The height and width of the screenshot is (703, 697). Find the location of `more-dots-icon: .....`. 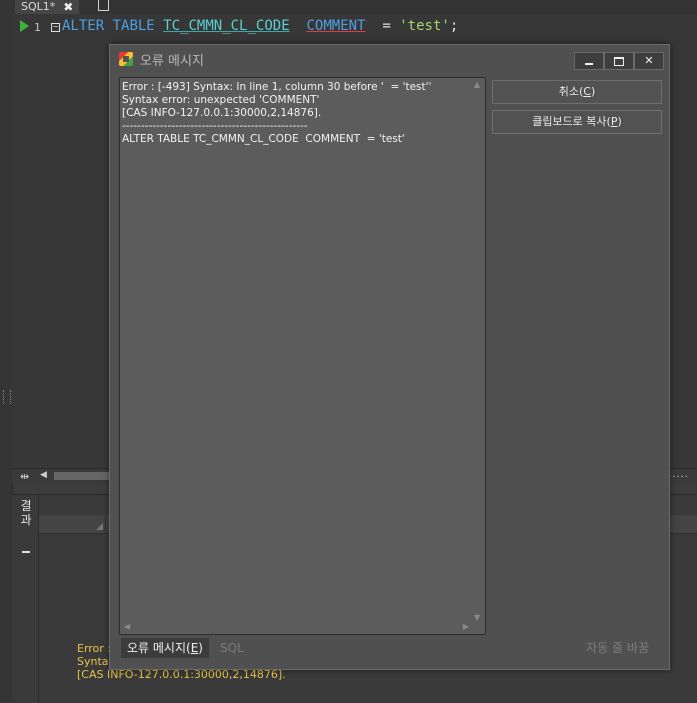

more-dots-icon: ..... is located at coordinates (678, 474).